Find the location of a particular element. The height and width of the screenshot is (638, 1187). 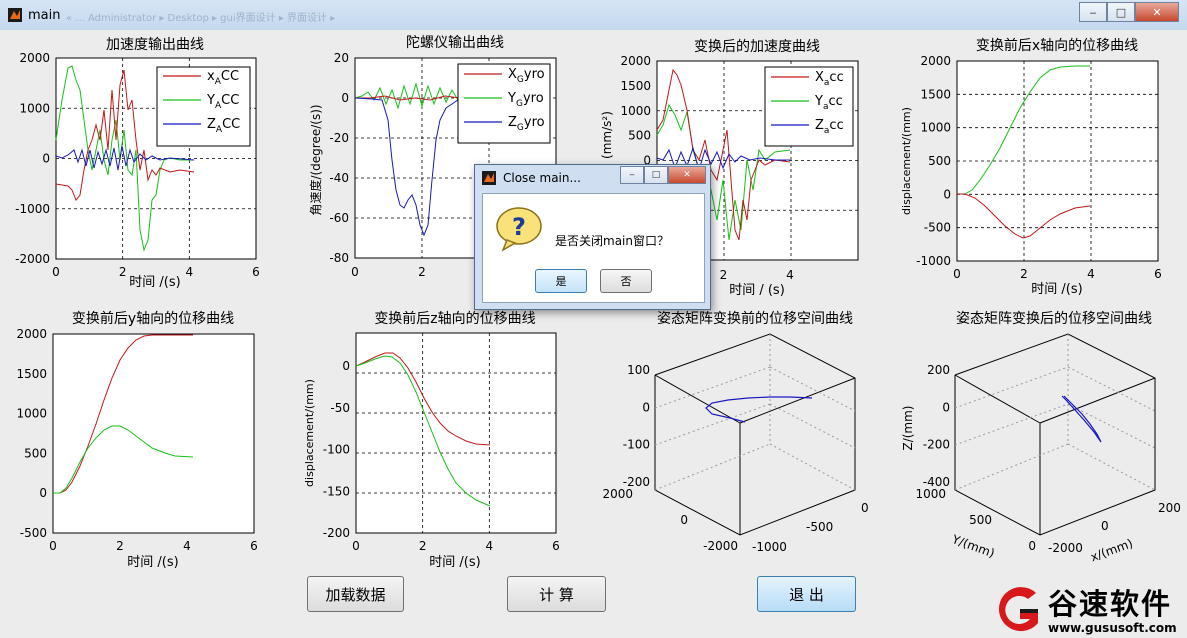

z-tick-label: -100 is located at coordinates (636, 445).